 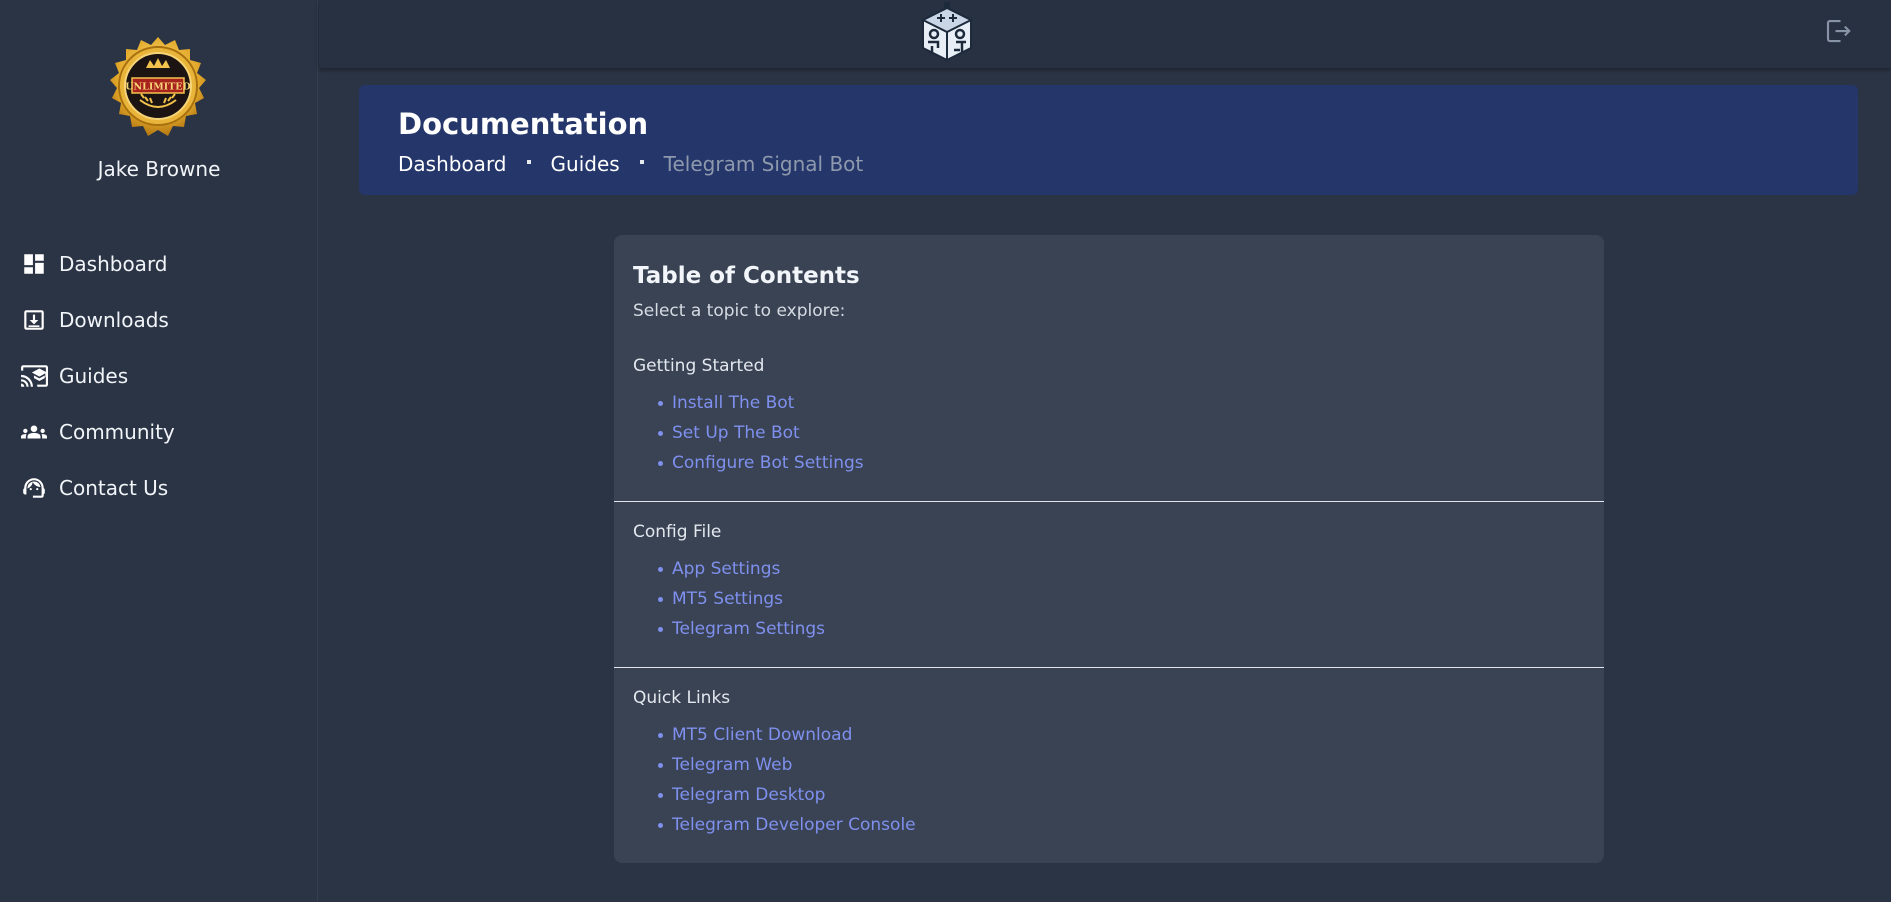 I want to click on sidebar-item-label: Community, so click(x=117, y=432).